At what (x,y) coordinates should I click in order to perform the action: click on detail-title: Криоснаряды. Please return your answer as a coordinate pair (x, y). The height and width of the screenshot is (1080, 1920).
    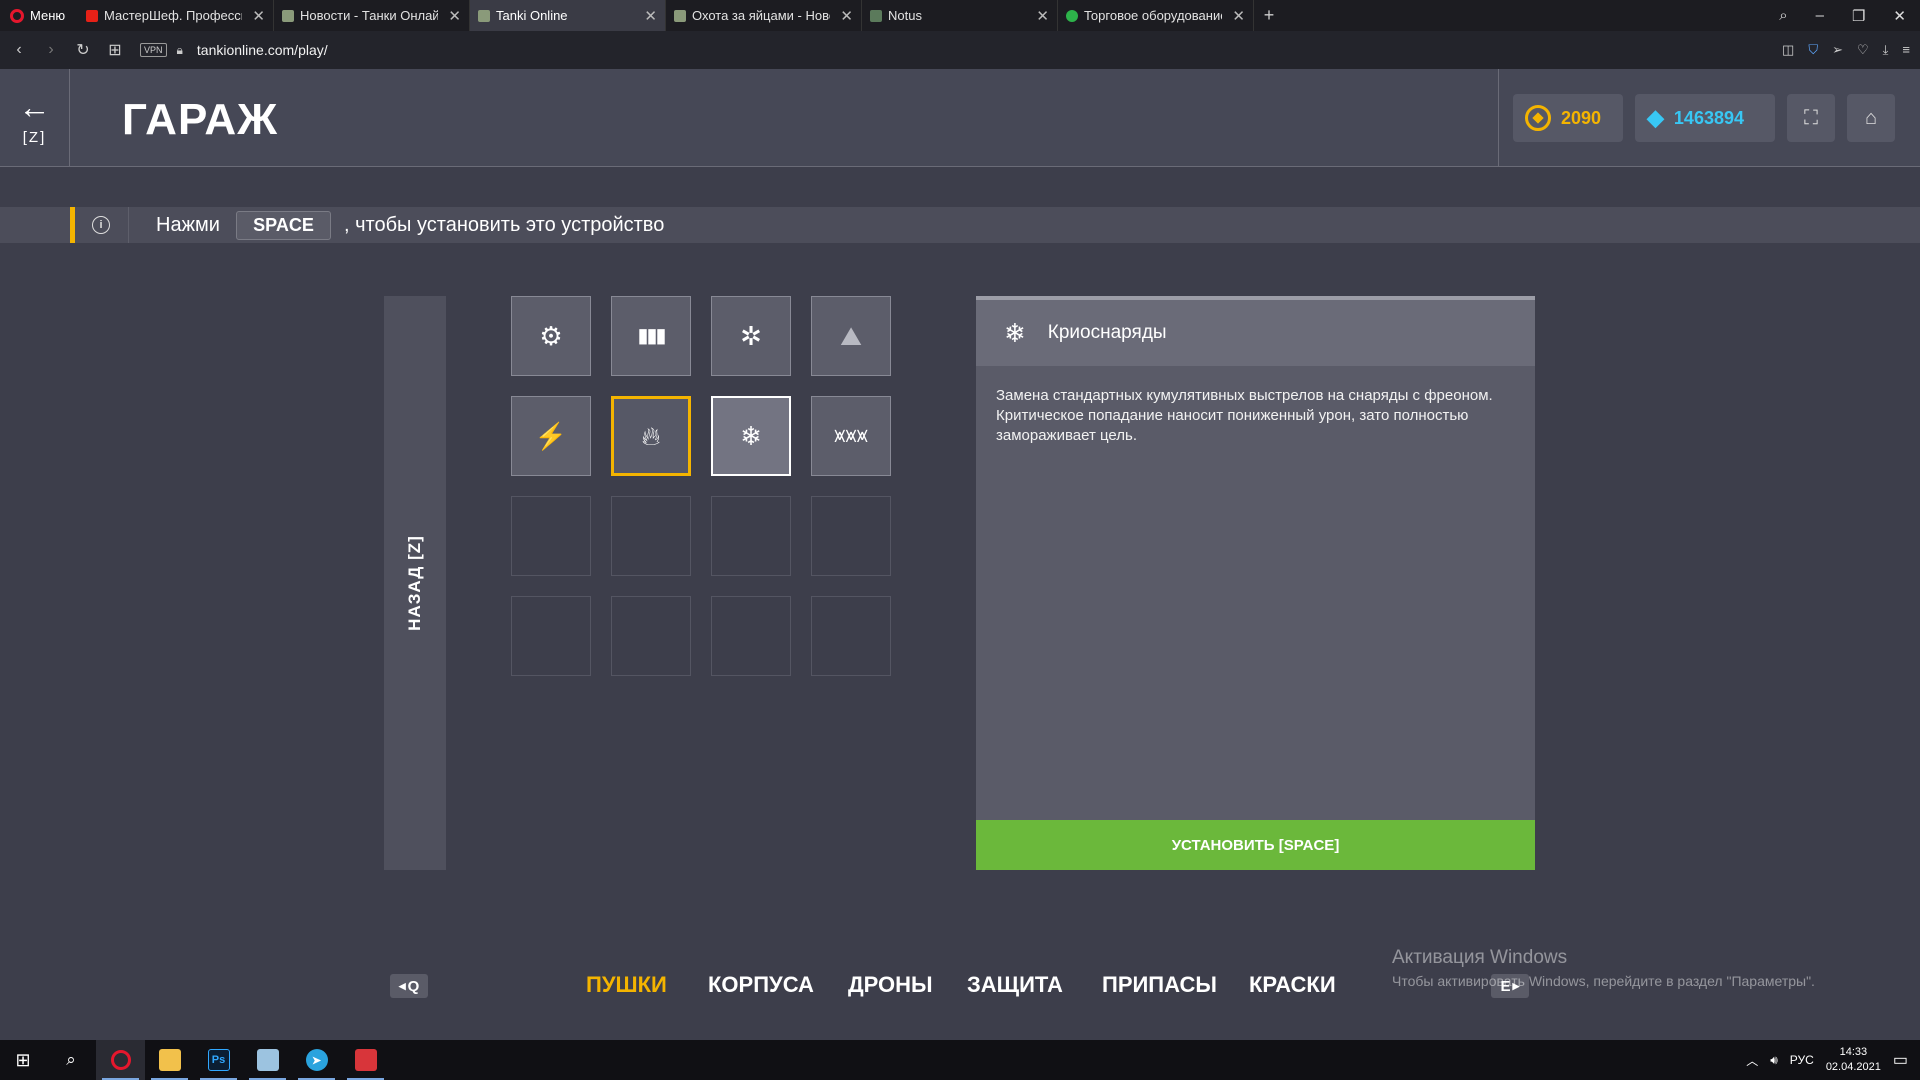
    Looking at the image, I should click on (1107, 332).